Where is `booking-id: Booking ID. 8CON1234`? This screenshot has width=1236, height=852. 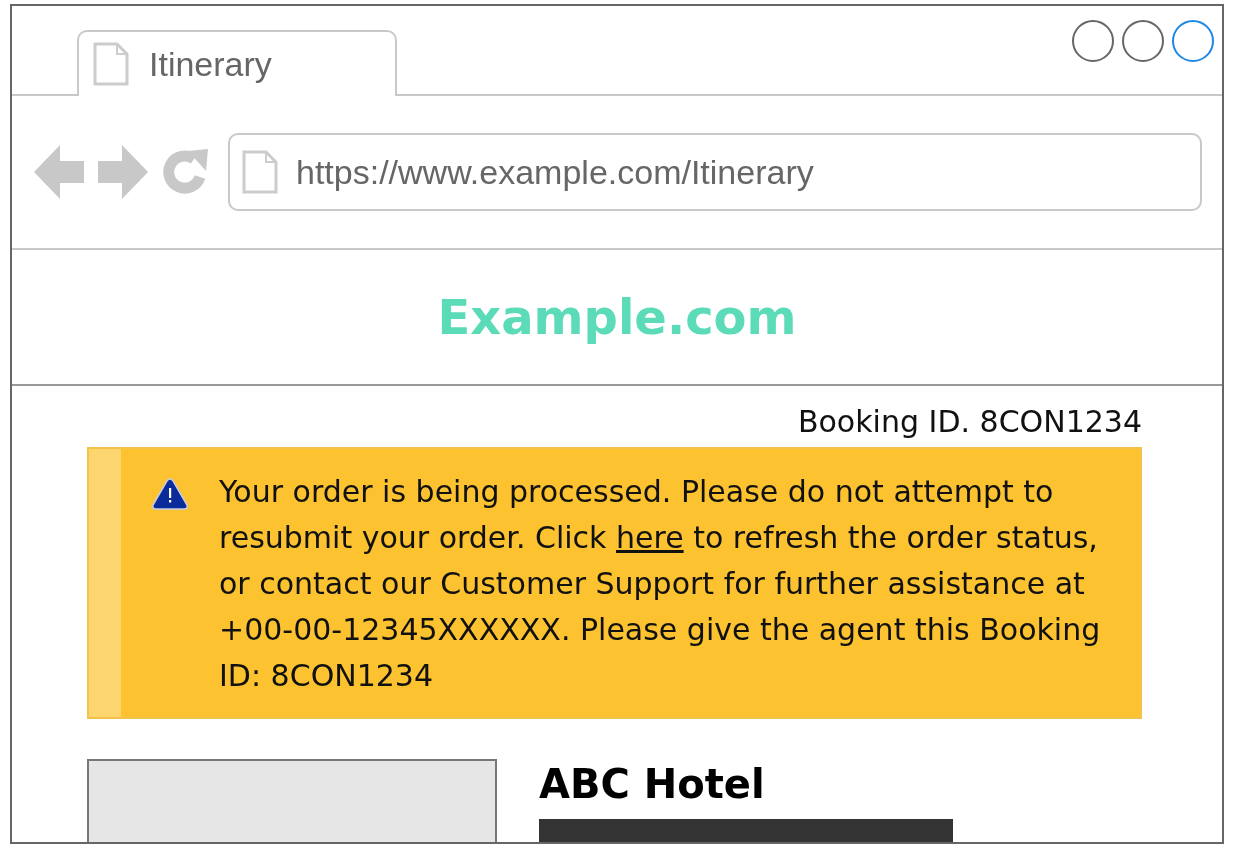
booking-id: Booking ID. 8CON1234 is located at coordinates (969, 421).